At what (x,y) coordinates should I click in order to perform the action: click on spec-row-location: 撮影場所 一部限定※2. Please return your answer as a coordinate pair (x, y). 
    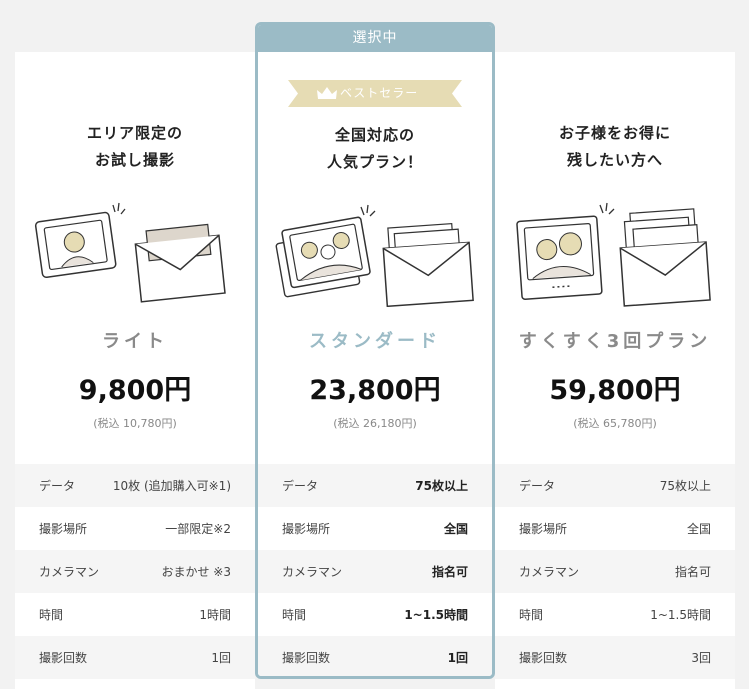
    Looking at the image, I should click on (135, 529).